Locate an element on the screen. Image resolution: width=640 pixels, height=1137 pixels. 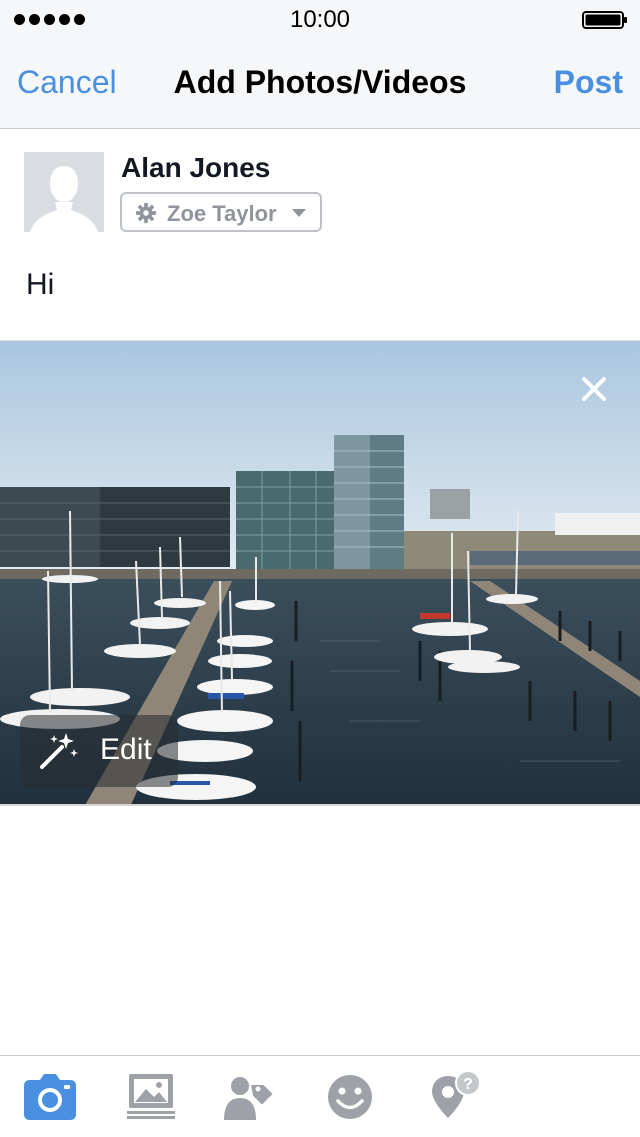
close-icon is located at coordinates (594, 389).